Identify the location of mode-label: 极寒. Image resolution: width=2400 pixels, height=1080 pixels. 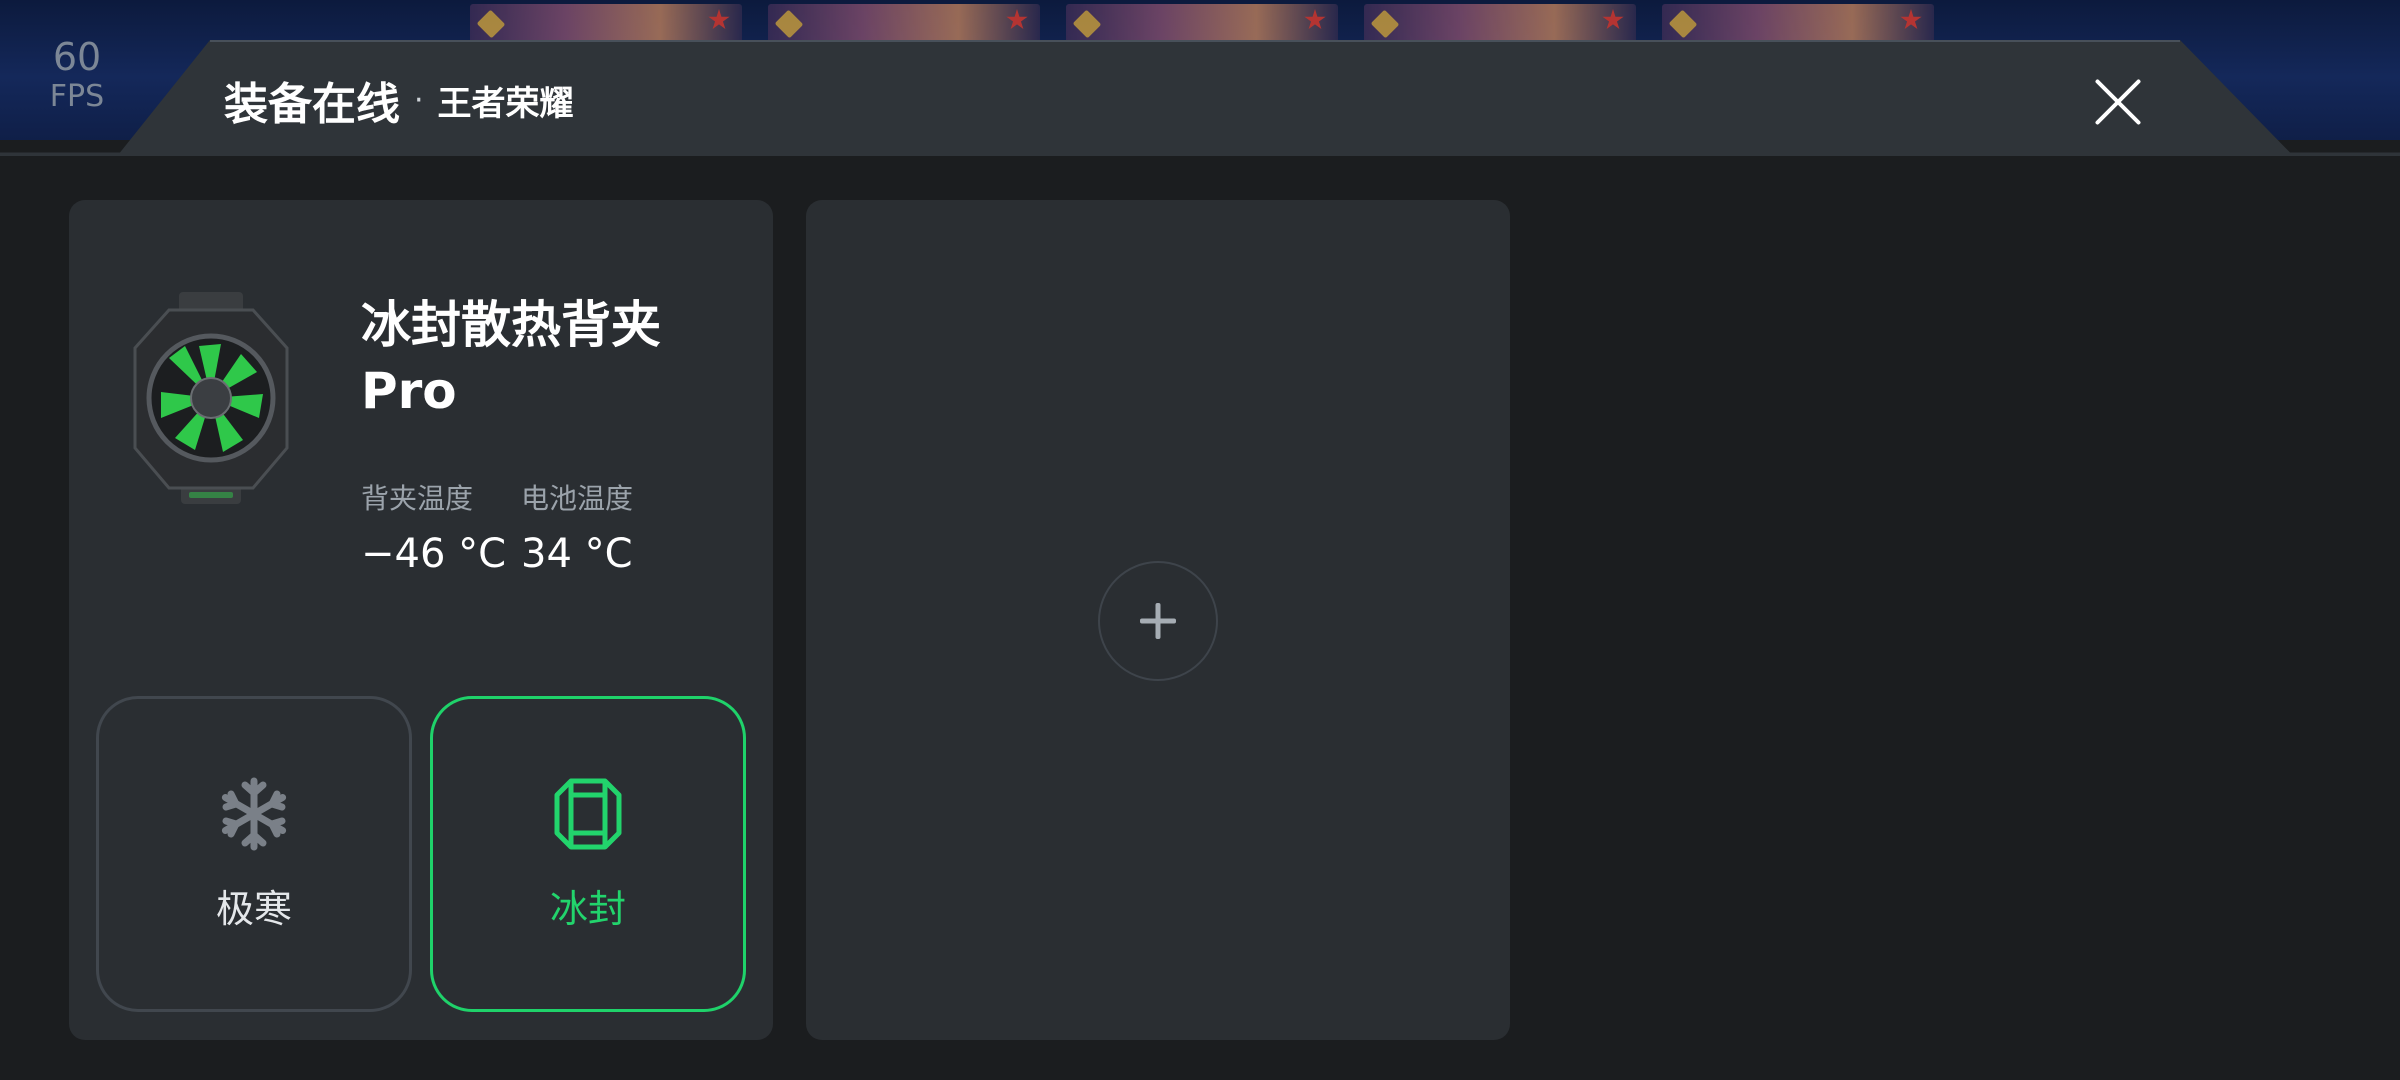
(253, 909).